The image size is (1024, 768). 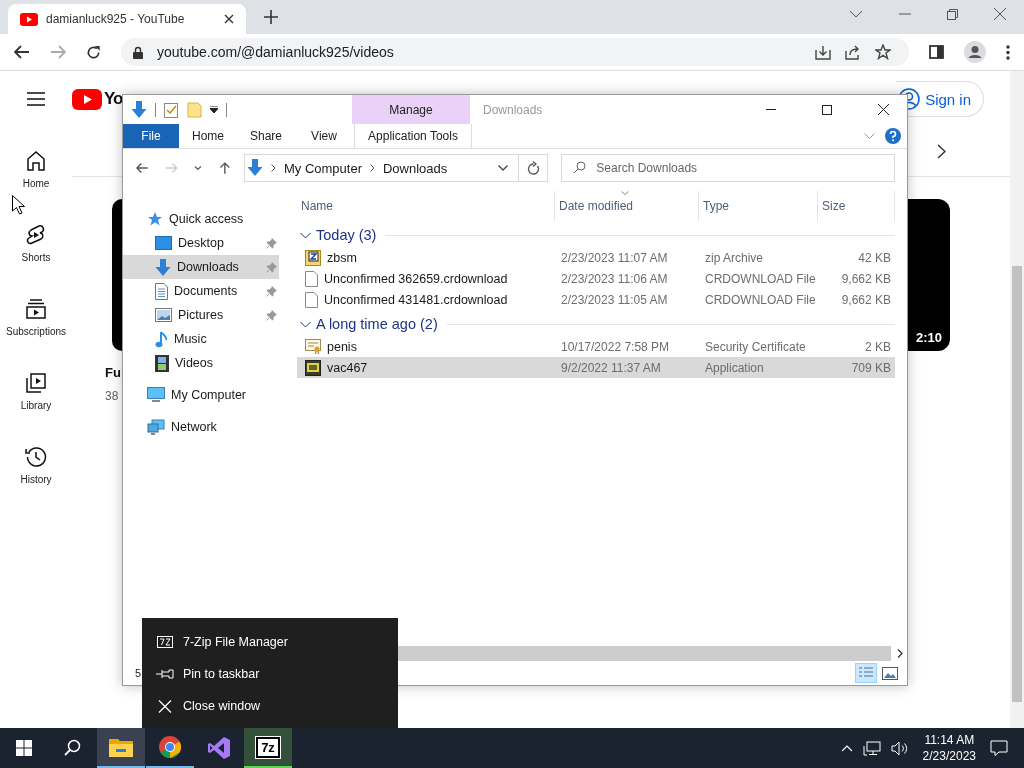 I want to click on maximize-icon, so click(x=827, y=109).